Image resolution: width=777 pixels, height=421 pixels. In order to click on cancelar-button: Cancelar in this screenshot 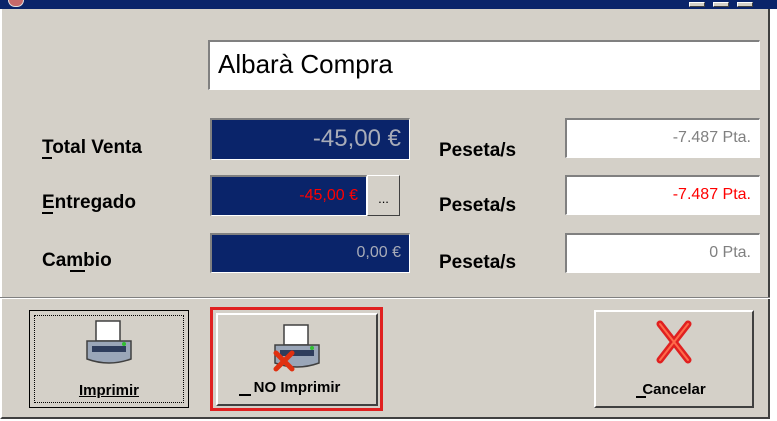, I will do `click(674, 359)`.